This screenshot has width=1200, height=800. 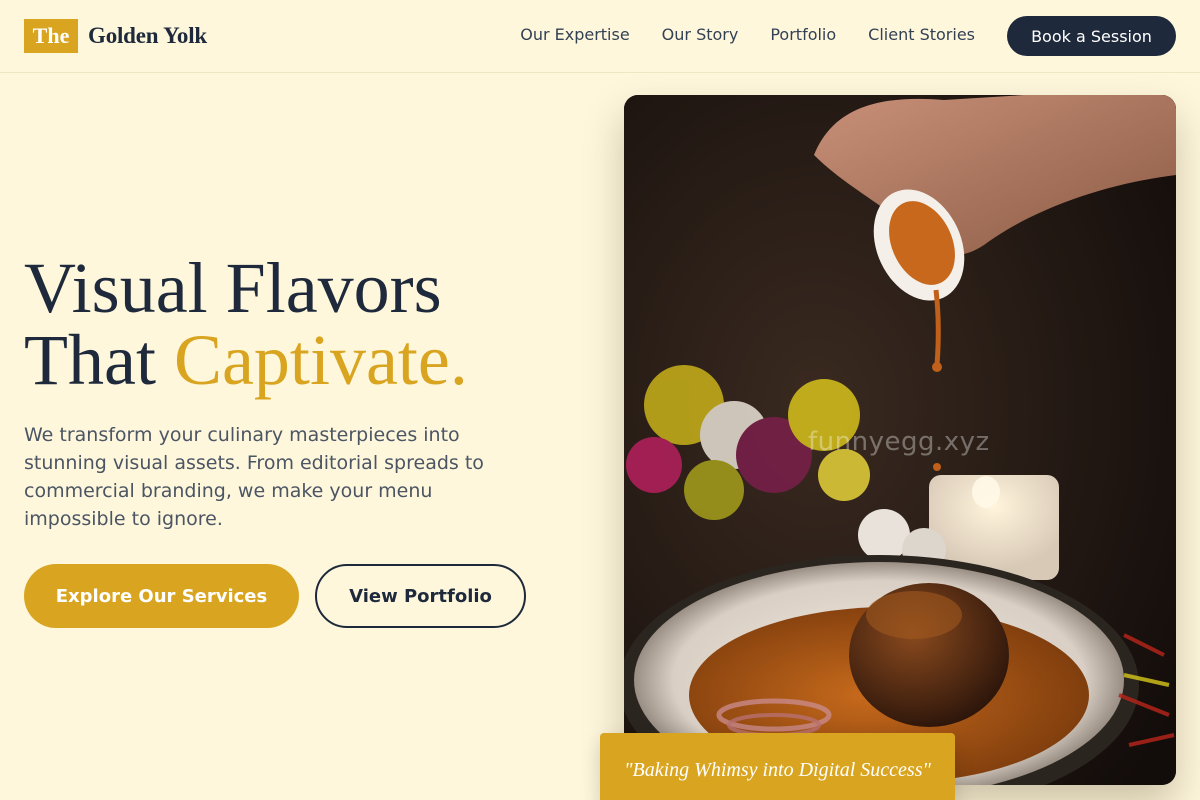 What do you see at coordinates (777, 770) in the screenshot?
I see `tagline-text: "Baking Whimsy into Digital Success"` at bounding box center [777, 770].